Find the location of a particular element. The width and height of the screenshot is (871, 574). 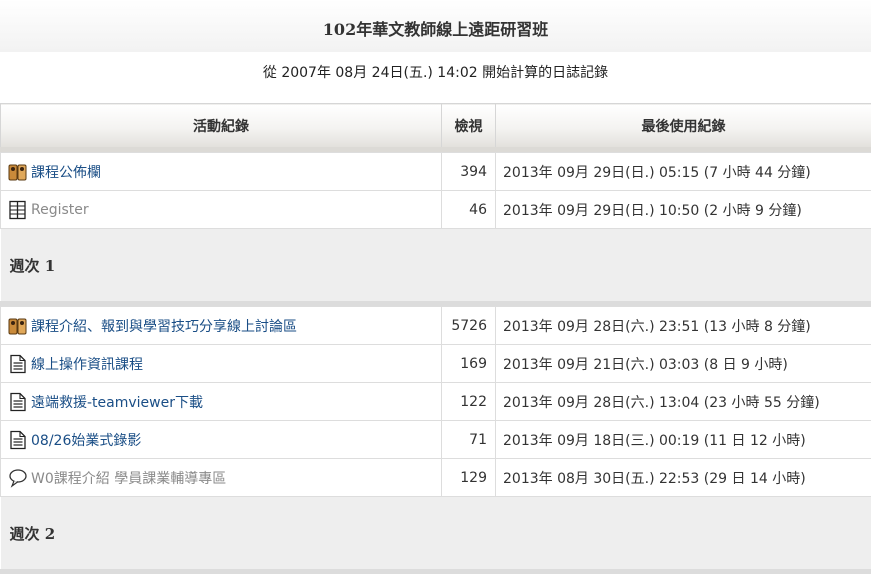

last-access-time: 2013年 09月 28日(六.) 23:51 (13 小時 8 分鐘) is located at coordinates (683, 326).